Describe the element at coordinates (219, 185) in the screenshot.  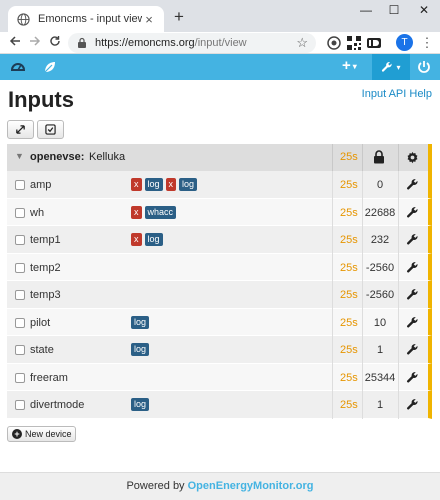
I see `input-row: amp x log x log 25s 0` at that location.